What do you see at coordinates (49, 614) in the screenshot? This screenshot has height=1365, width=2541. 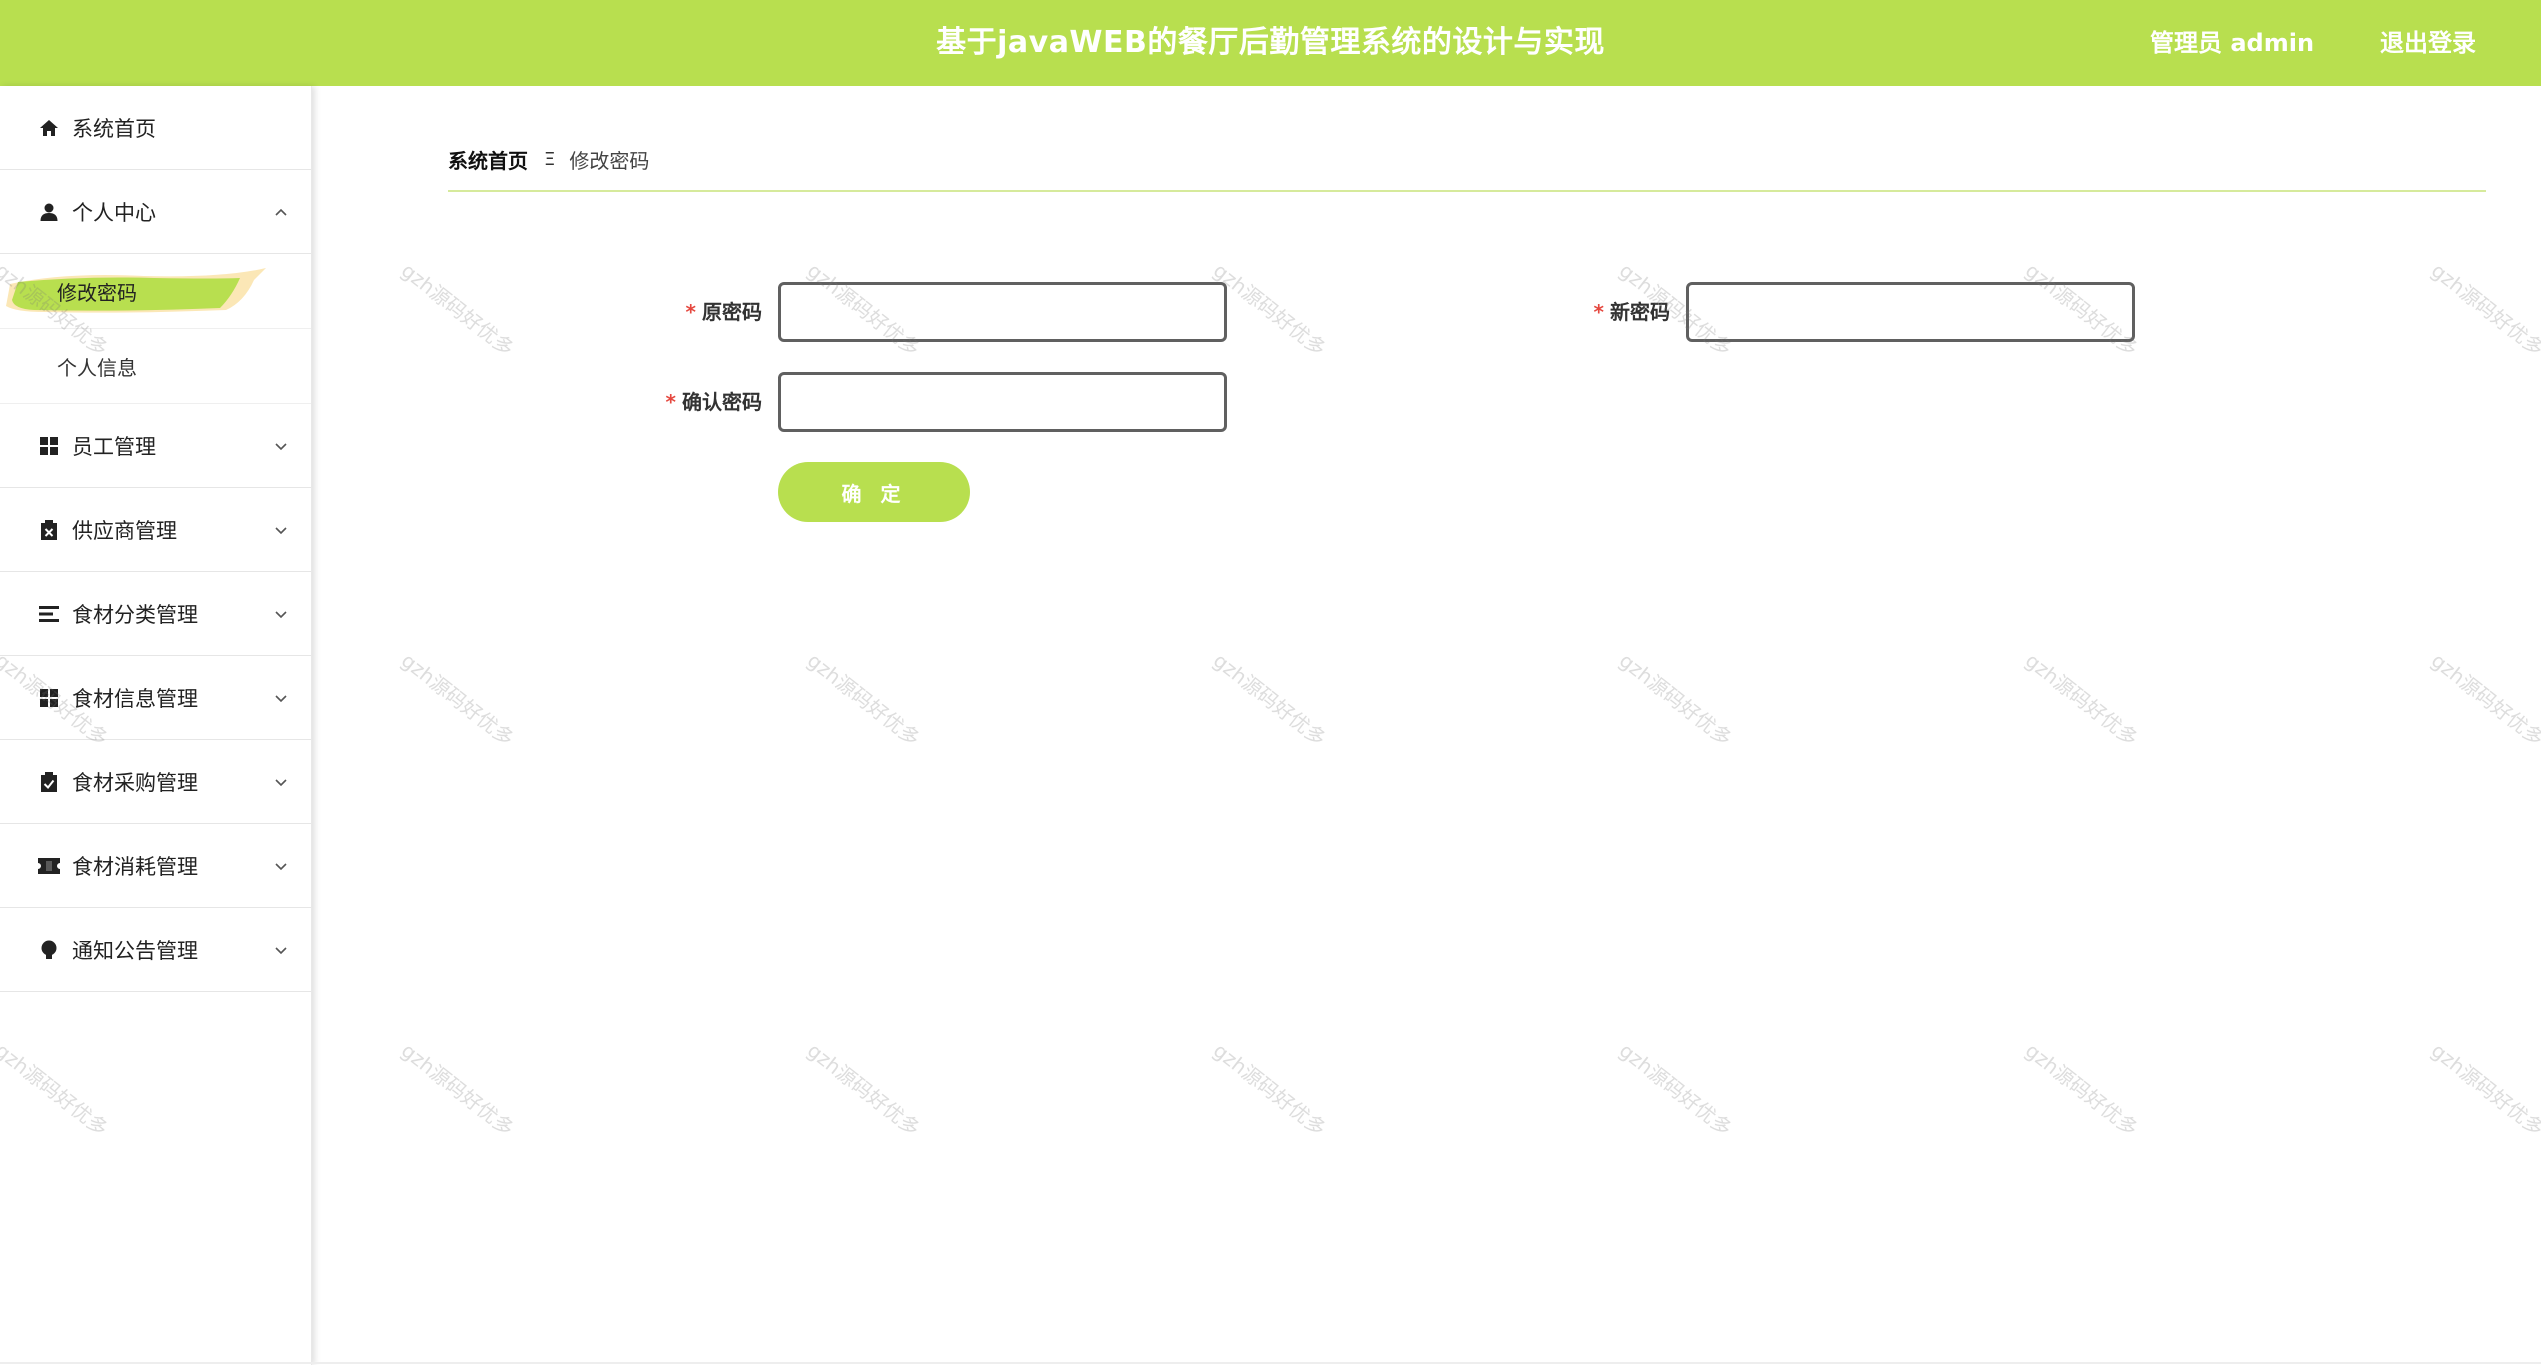 I see `list-icon` at bounding box center [49, 614].